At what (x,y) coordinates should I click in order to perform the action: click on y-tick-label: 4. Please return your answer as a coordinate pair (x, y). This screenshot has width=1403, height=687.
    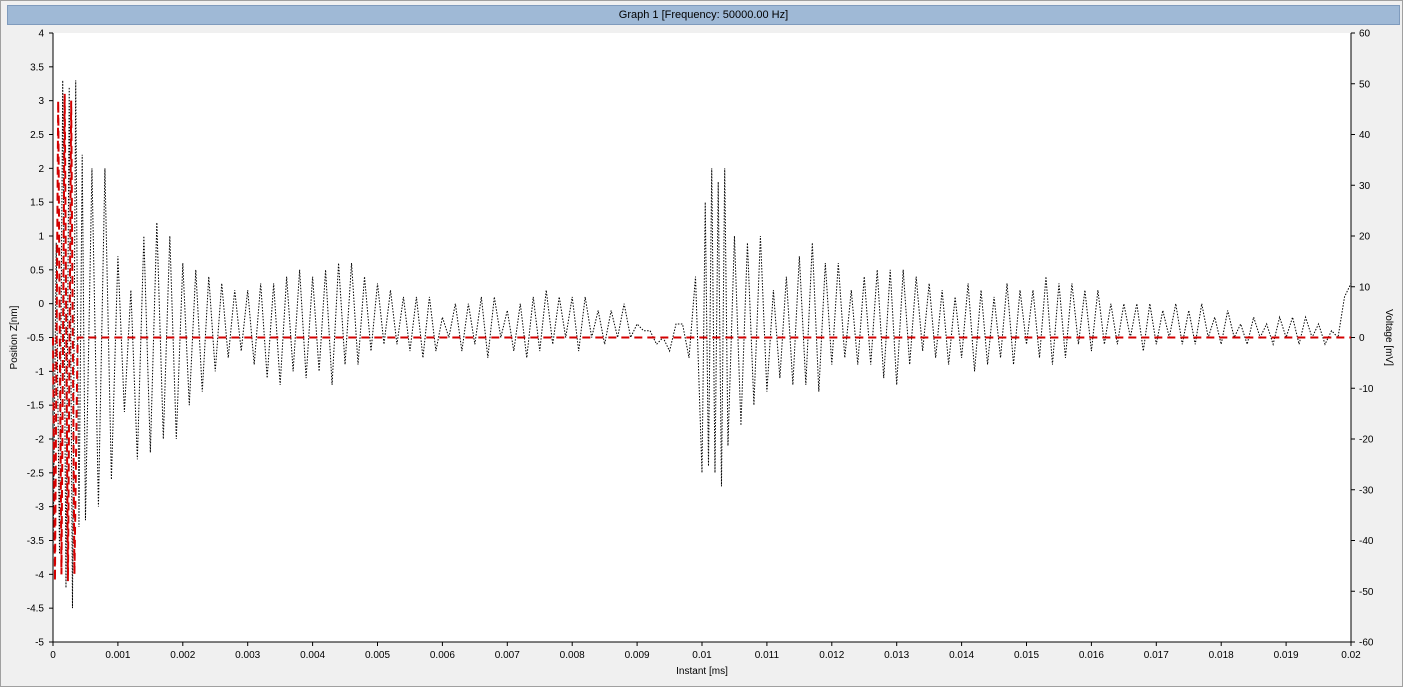
    Looking at the image, I should click on (41, 34).